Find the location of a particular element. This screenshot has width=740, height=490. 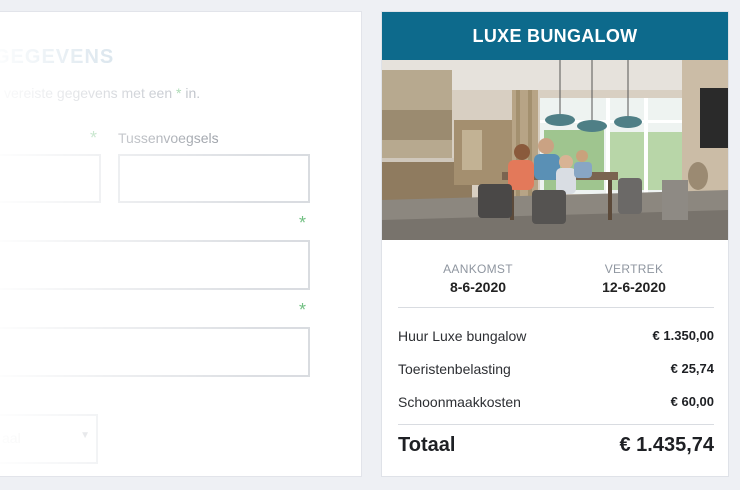

cost-label: Schoonmaakkosten is located at coordinates (459, 402).